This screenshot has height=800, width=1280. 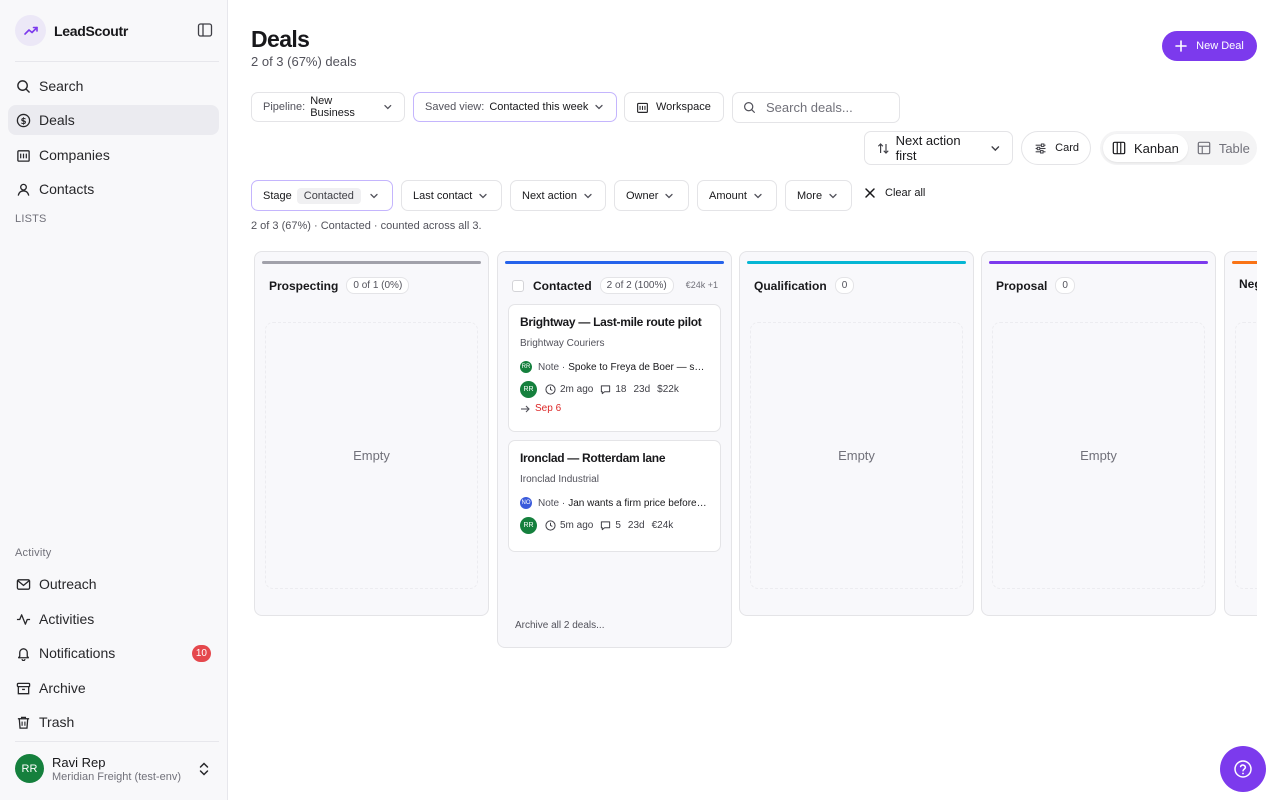 I want to click on empty-dropzone: Empty, so click(x=371, y=455).